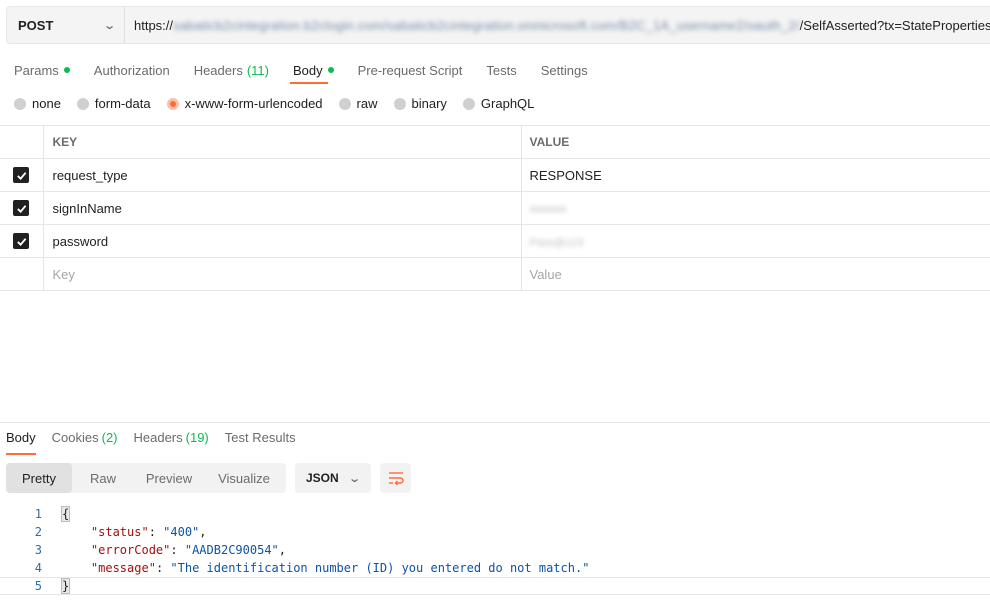 The height and width of the screenshot is (605, 990). Describe the element at coordinates (218, 70) in the screenshot. I see `tab-headers-label: Headers` at that location.